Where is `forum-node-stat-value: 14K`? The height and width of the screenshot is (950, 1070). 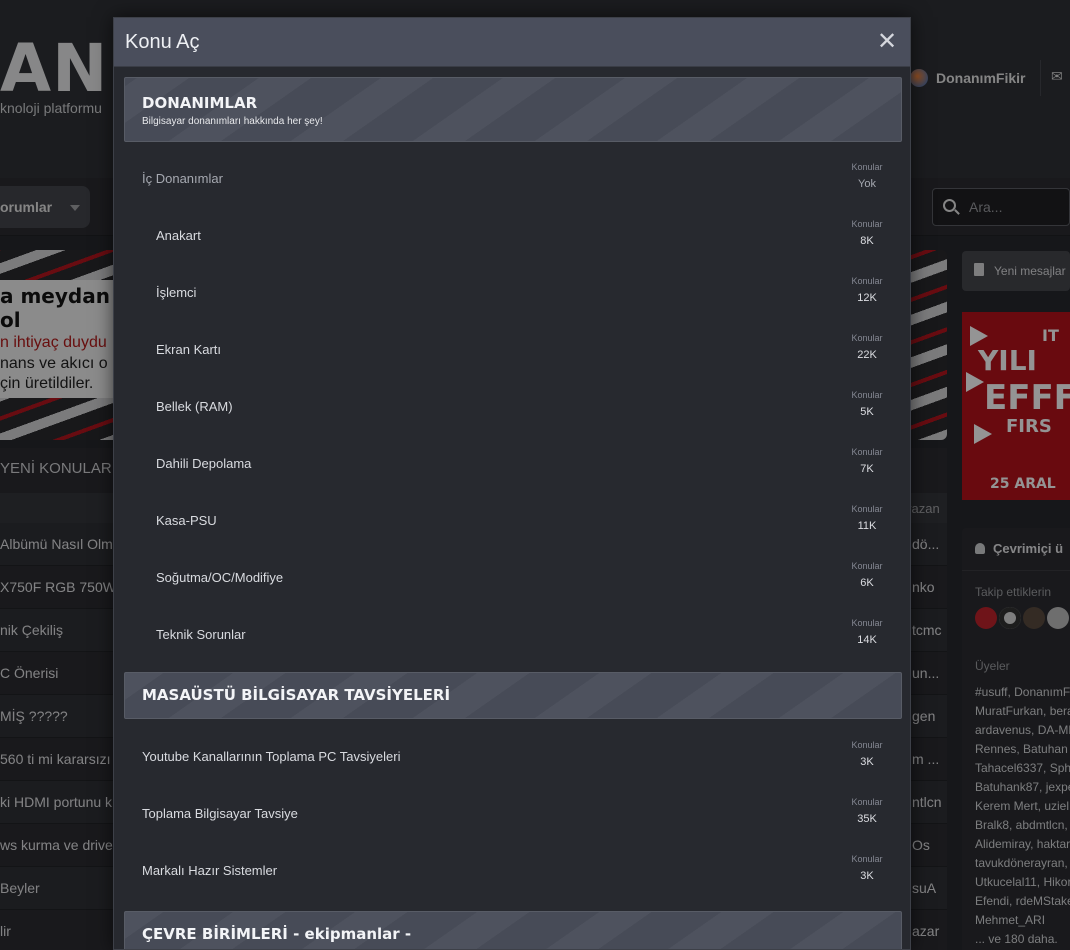
forum-node-stat-value: 14K is located at coordinates (867, 640).